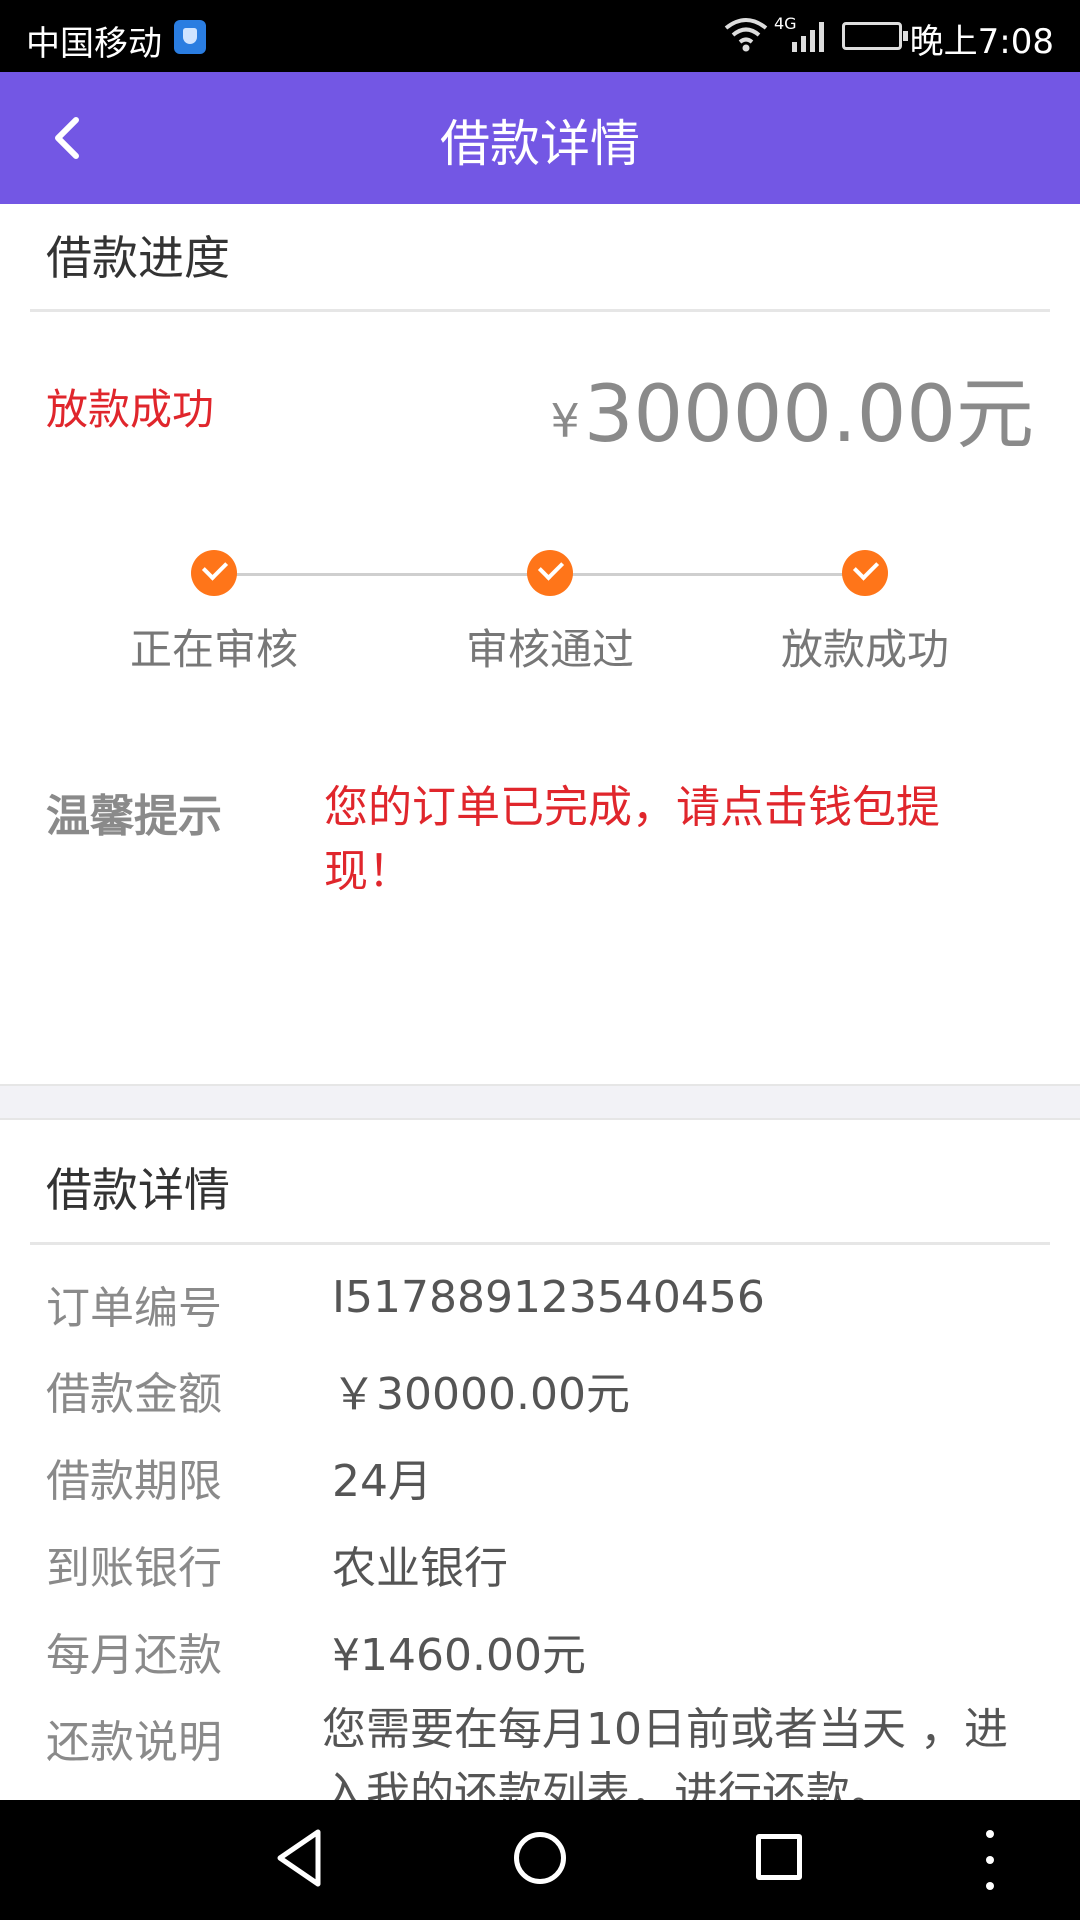 This screenshot has height=1920, width=1080. Describe the element at coordinates (94, 44) in the screenshot. I see `carrier-name: 中国移动` at that location.